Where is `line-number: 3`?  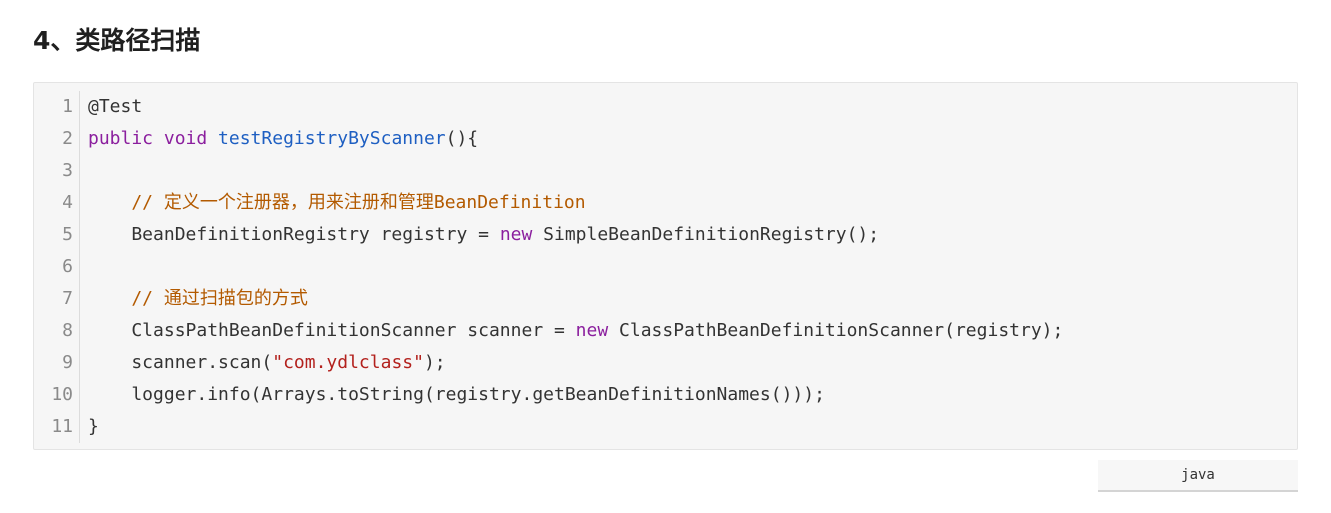 line-number: 3 is located at coordinates (67, 170).